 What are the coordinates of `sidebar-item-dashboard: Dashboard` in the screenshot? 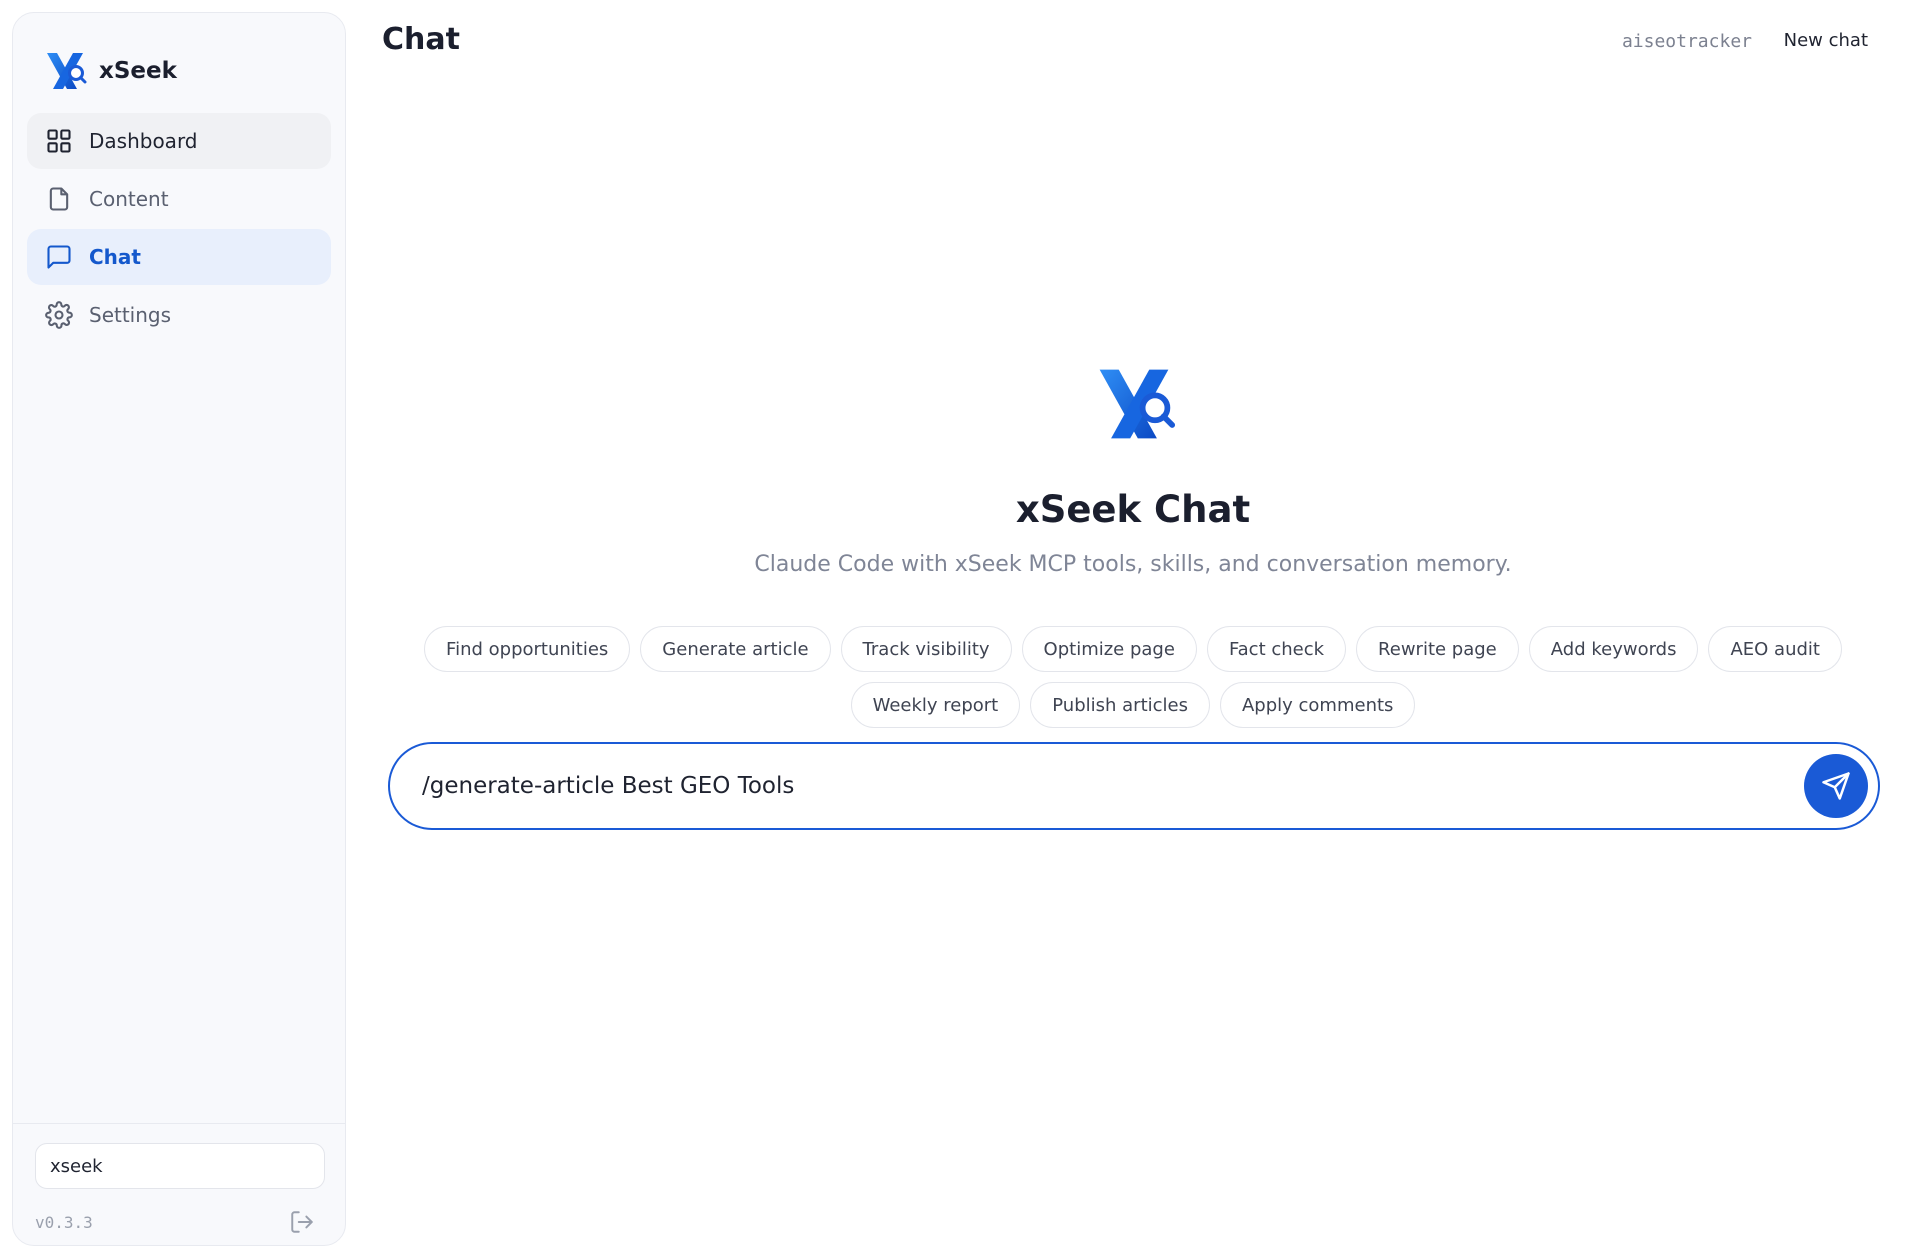 It's located at (179, 141).